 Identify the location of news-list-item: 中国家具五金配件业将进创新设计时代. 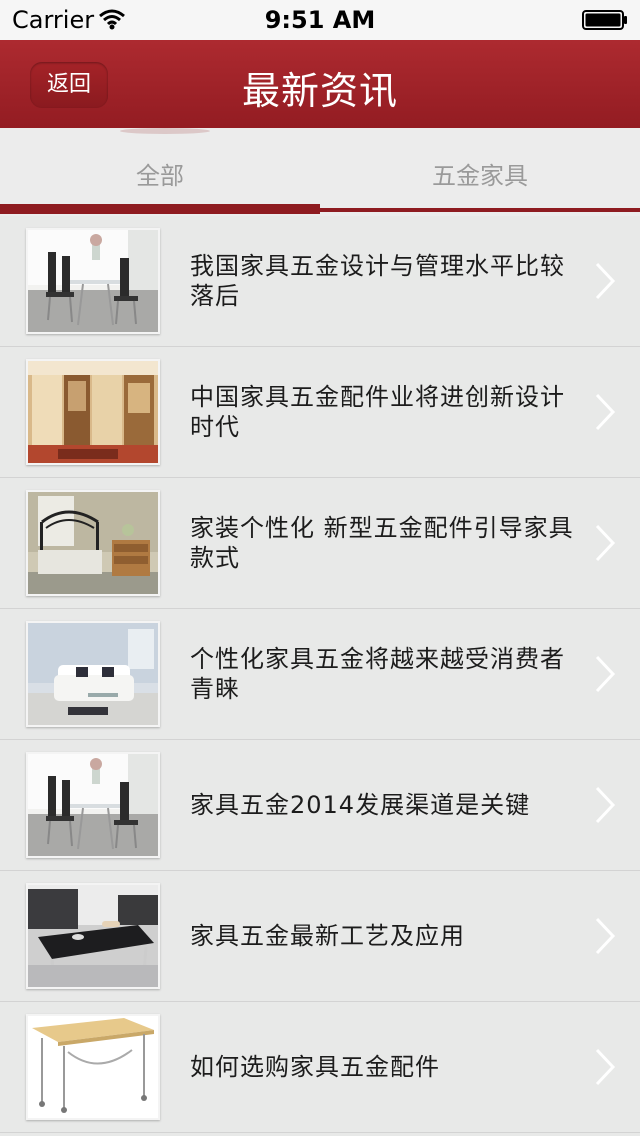
(320, 412).